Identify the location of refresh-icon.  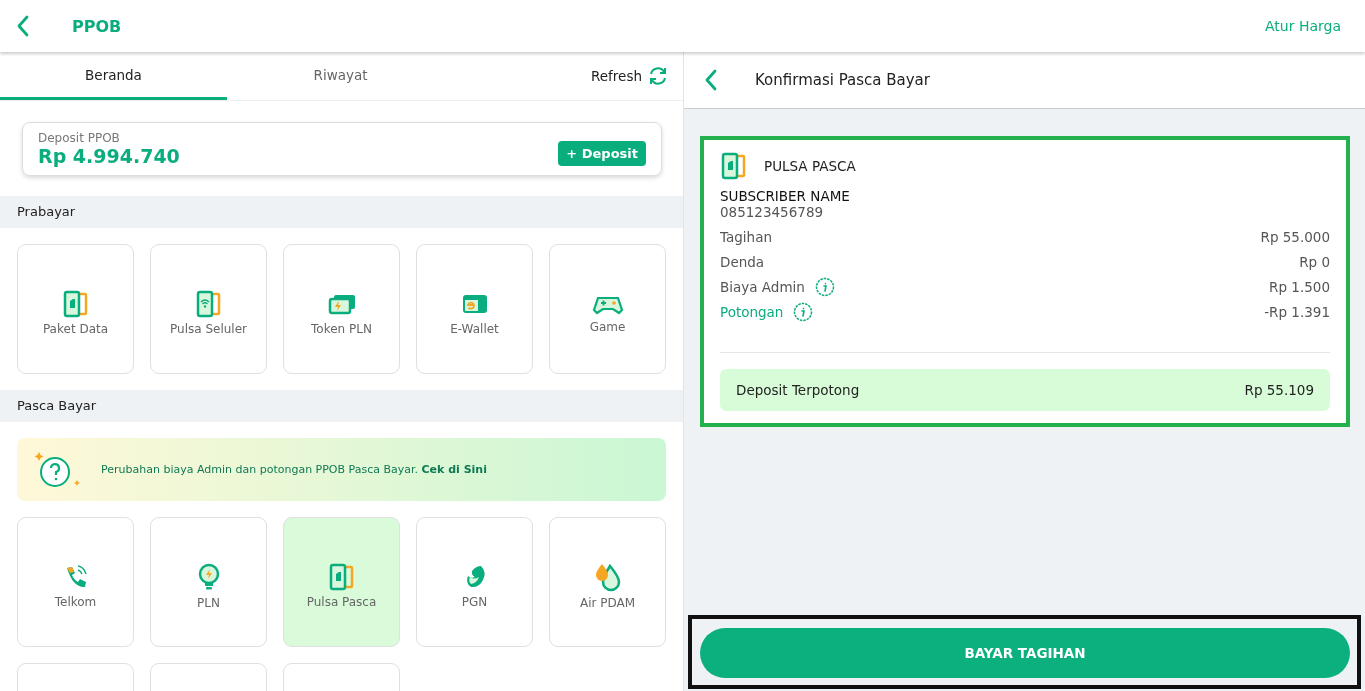
(658, 76).